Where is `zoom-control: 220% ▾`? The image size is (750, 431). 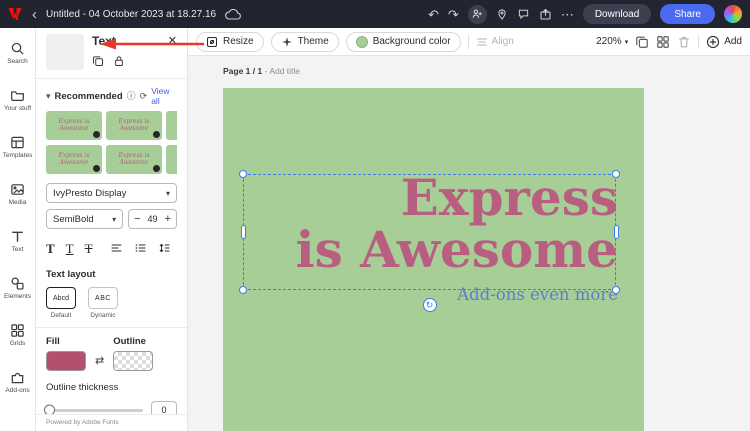 zoom-control: 220% ▾ is located at coordinates (612, 41).